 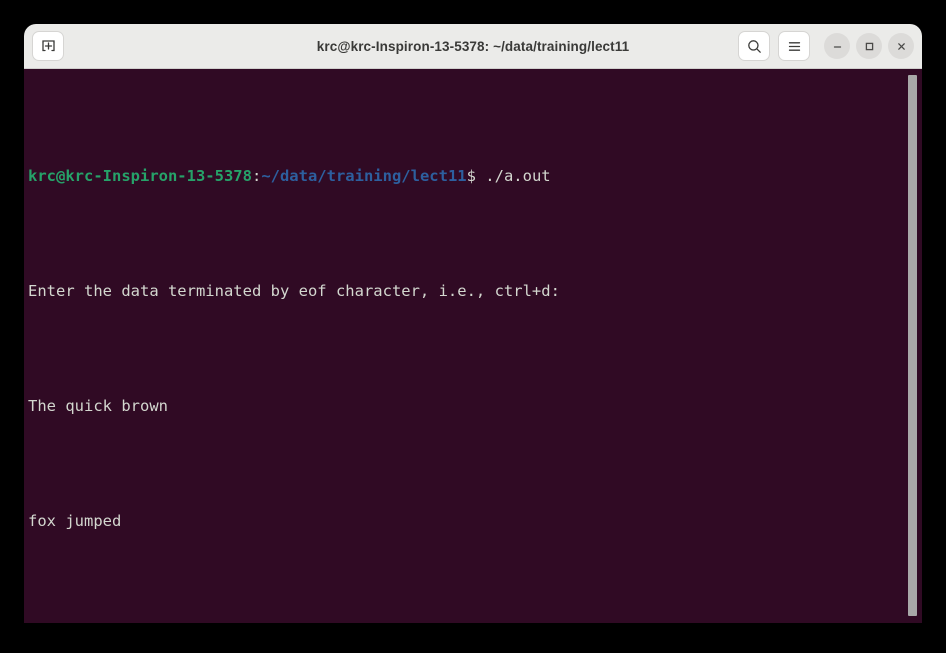 I want to click on prompt-colon: :, so click(x=256, y=176).